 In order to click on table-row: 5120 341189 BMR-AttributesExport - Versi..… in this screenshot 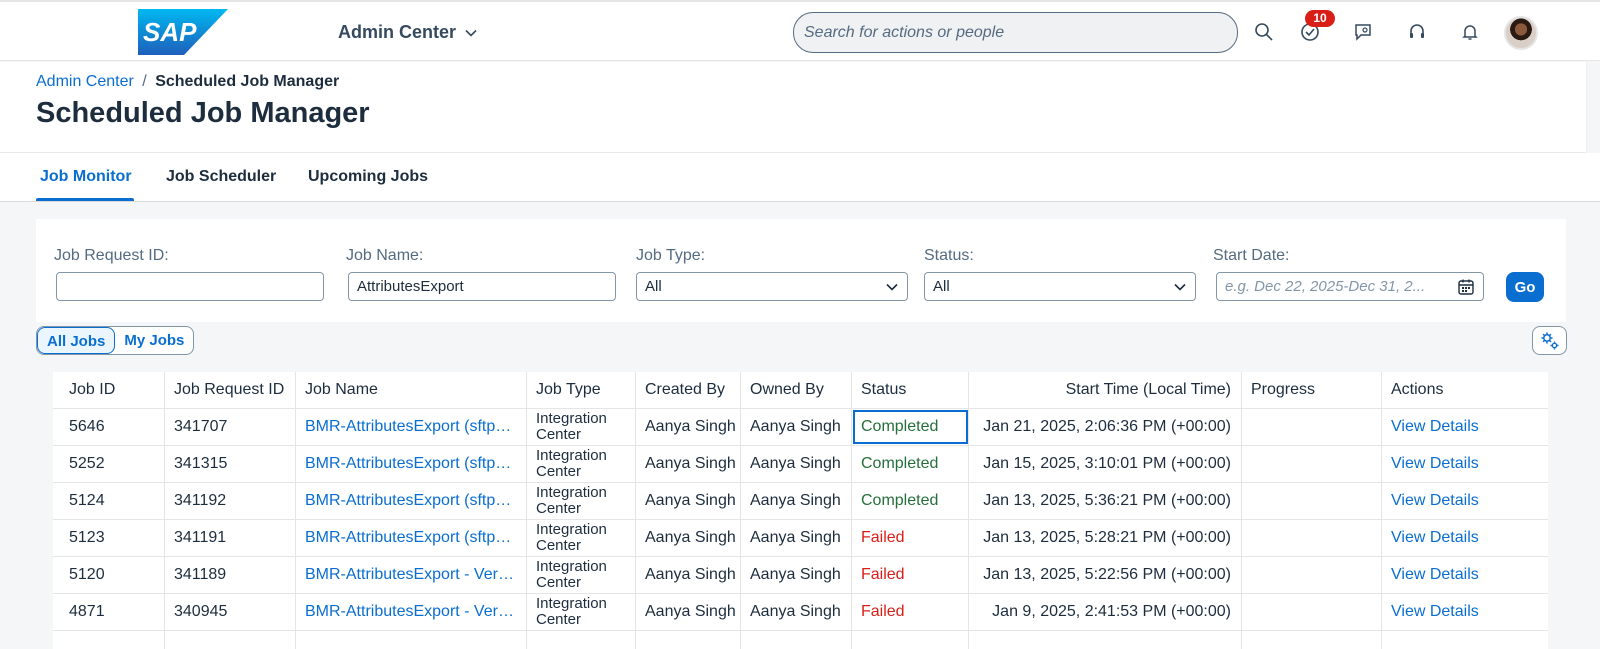, I will do `click(800, 575)`.